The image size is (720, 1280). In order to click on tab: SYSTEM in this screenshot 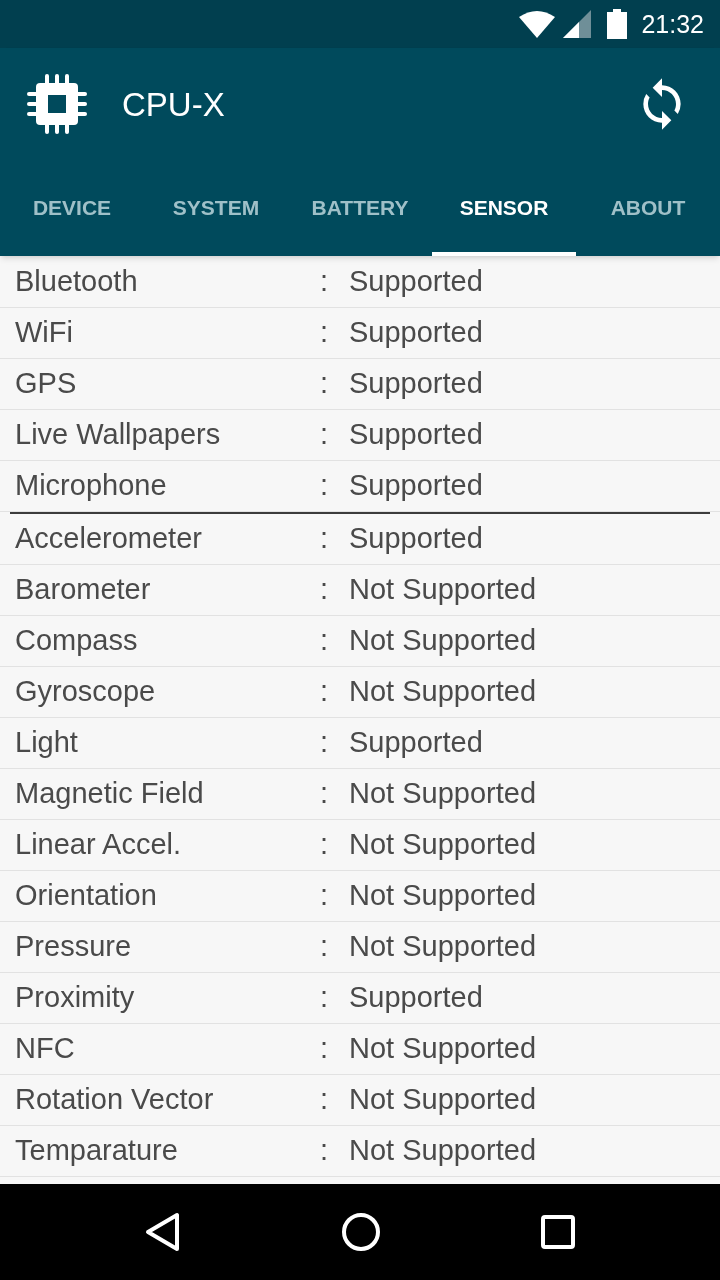, I will do `click(216, 208)`.